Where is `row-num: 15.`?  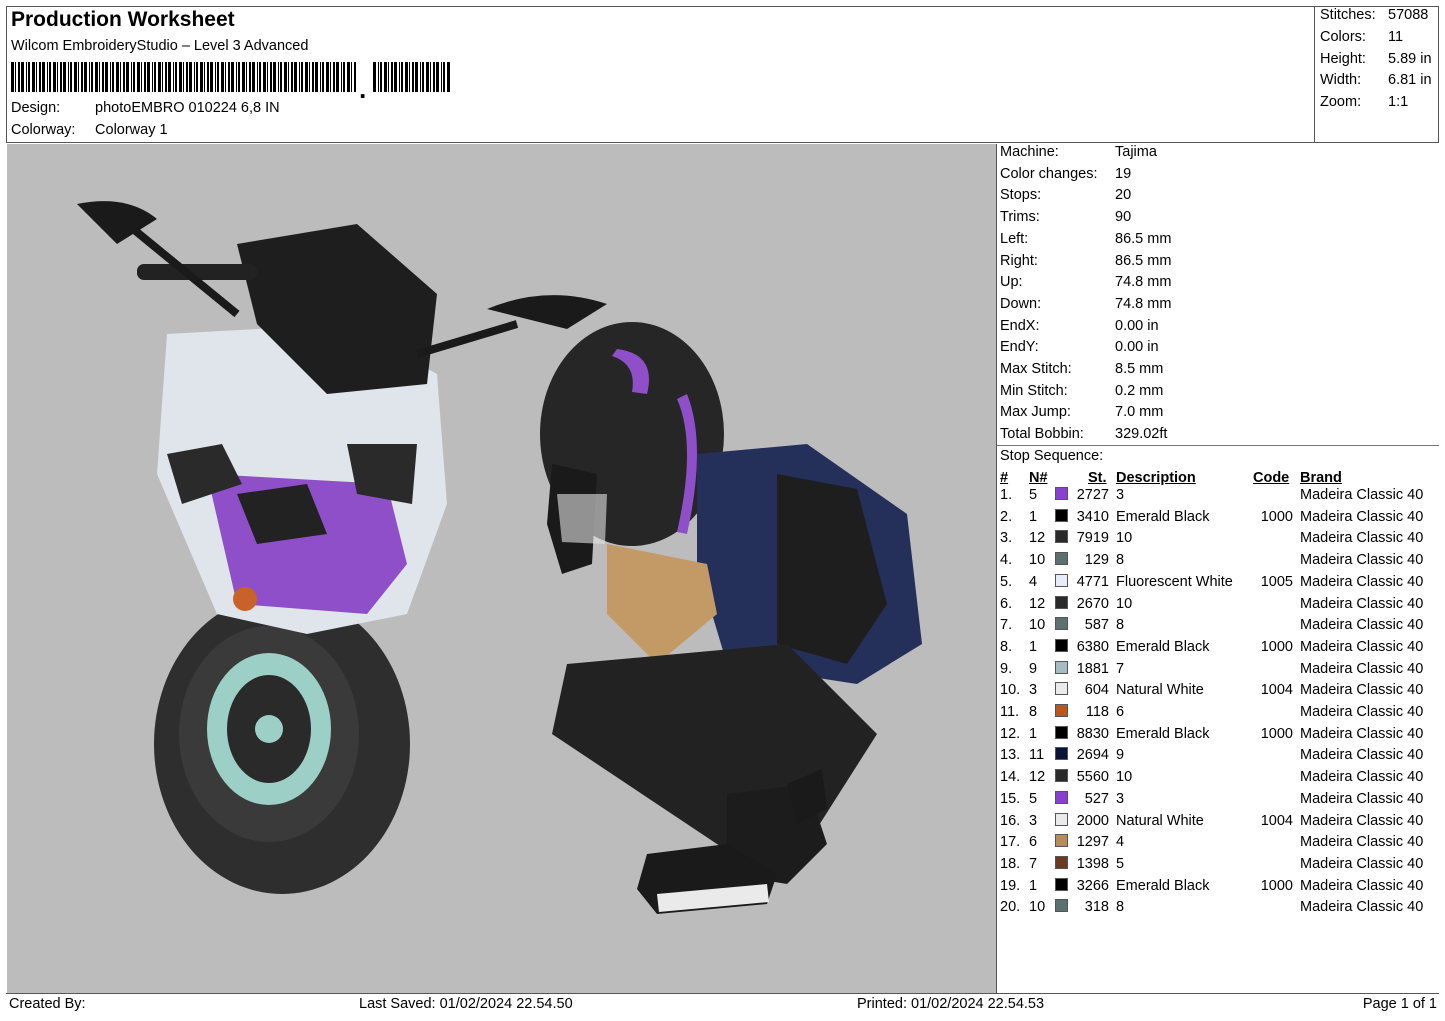 row-num: 15. is located at coordinates (1010, 798).